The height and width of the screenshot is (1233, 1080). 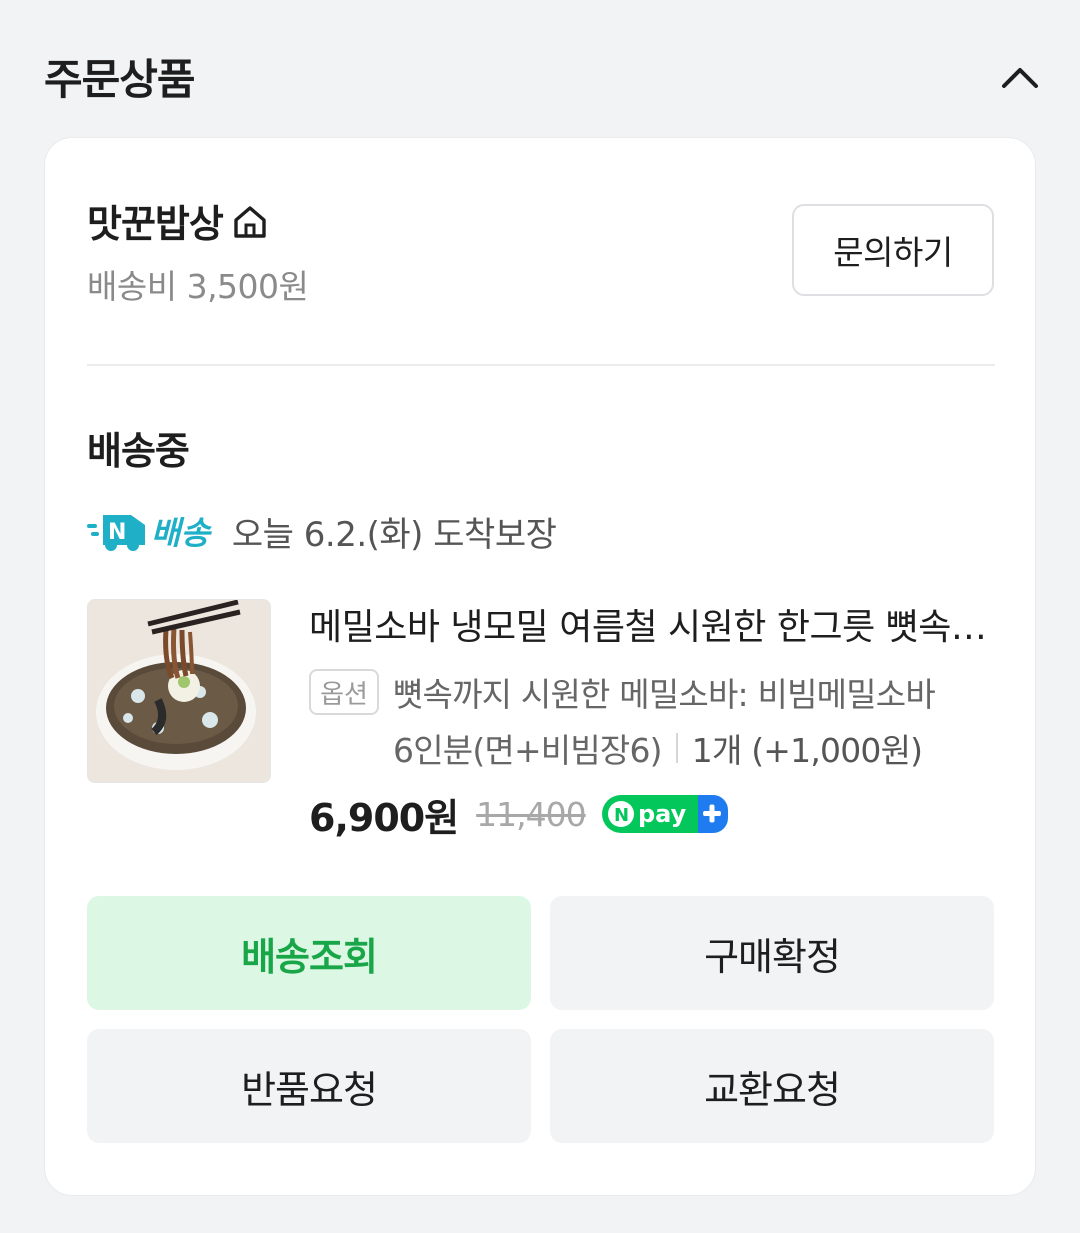 What do you see at coordinates (772, 1086) in the screenshot?
I see `exchange-request-button: 교환요청` at bounding box center [772, 1086].